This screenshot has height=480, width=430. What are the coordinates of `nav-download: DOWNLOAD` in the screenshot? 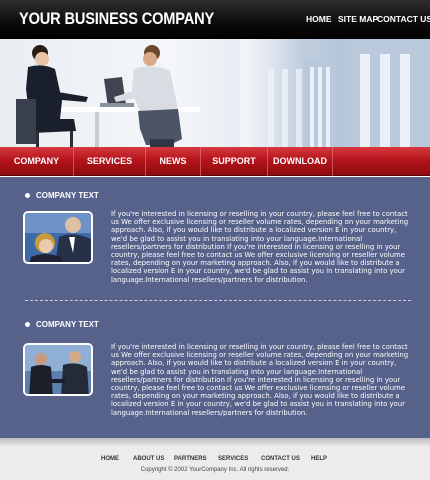 It's located at (300, 161).